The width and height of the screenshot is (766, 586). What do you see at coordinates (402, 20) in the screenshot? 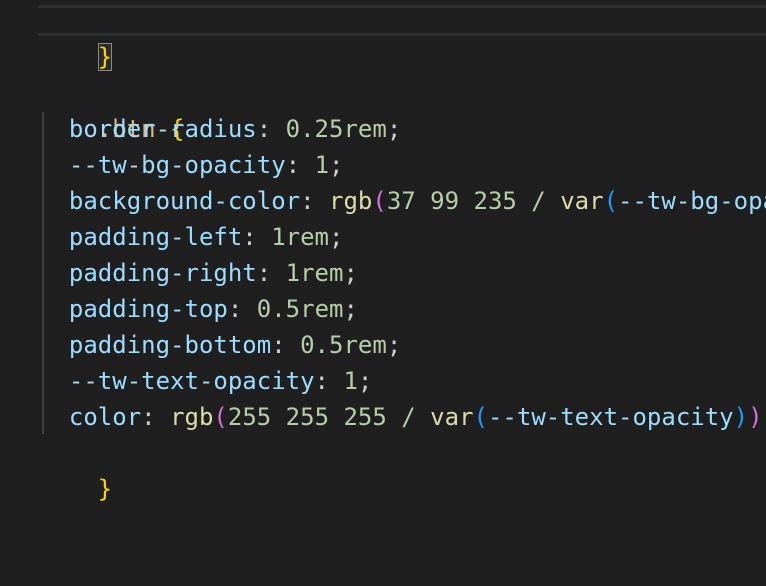
I see `current-line-highlight` at bounding box center [402, 20].